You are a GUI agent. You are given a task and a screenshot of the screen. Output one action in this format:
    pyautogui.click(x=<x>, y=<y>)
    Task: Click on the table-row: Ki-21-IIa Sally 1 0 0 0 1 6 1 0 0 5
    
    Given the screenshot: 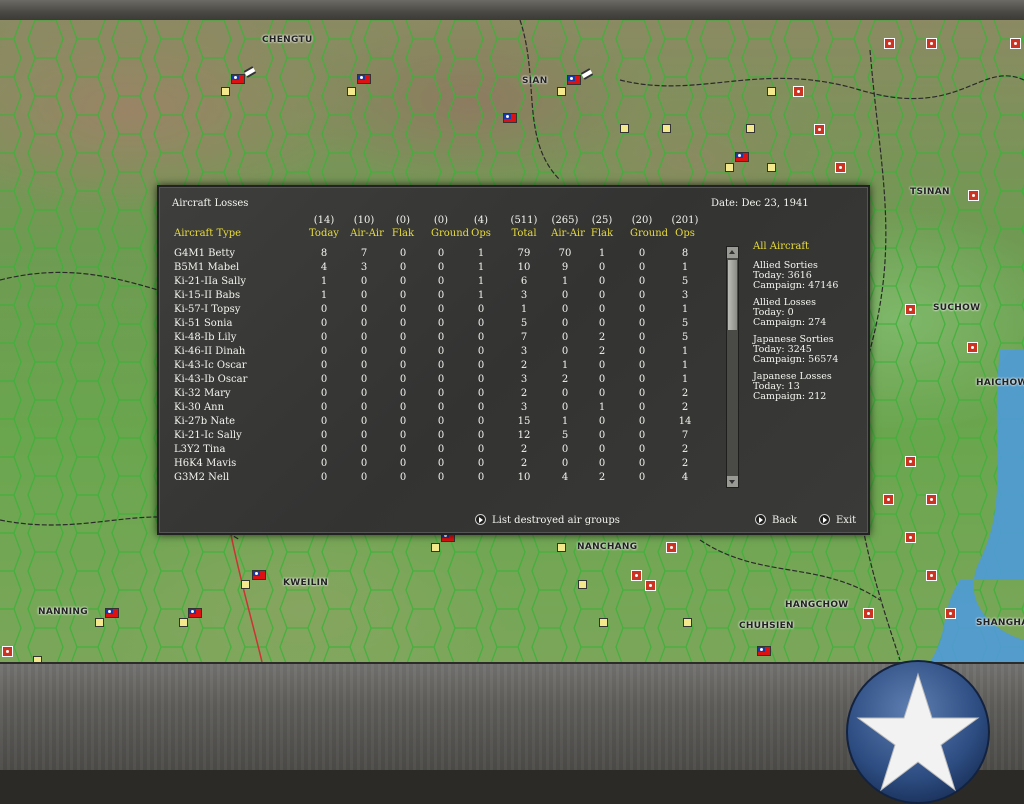 What is the action you would take?
    pyautogui.click(x=439, y=283)
    